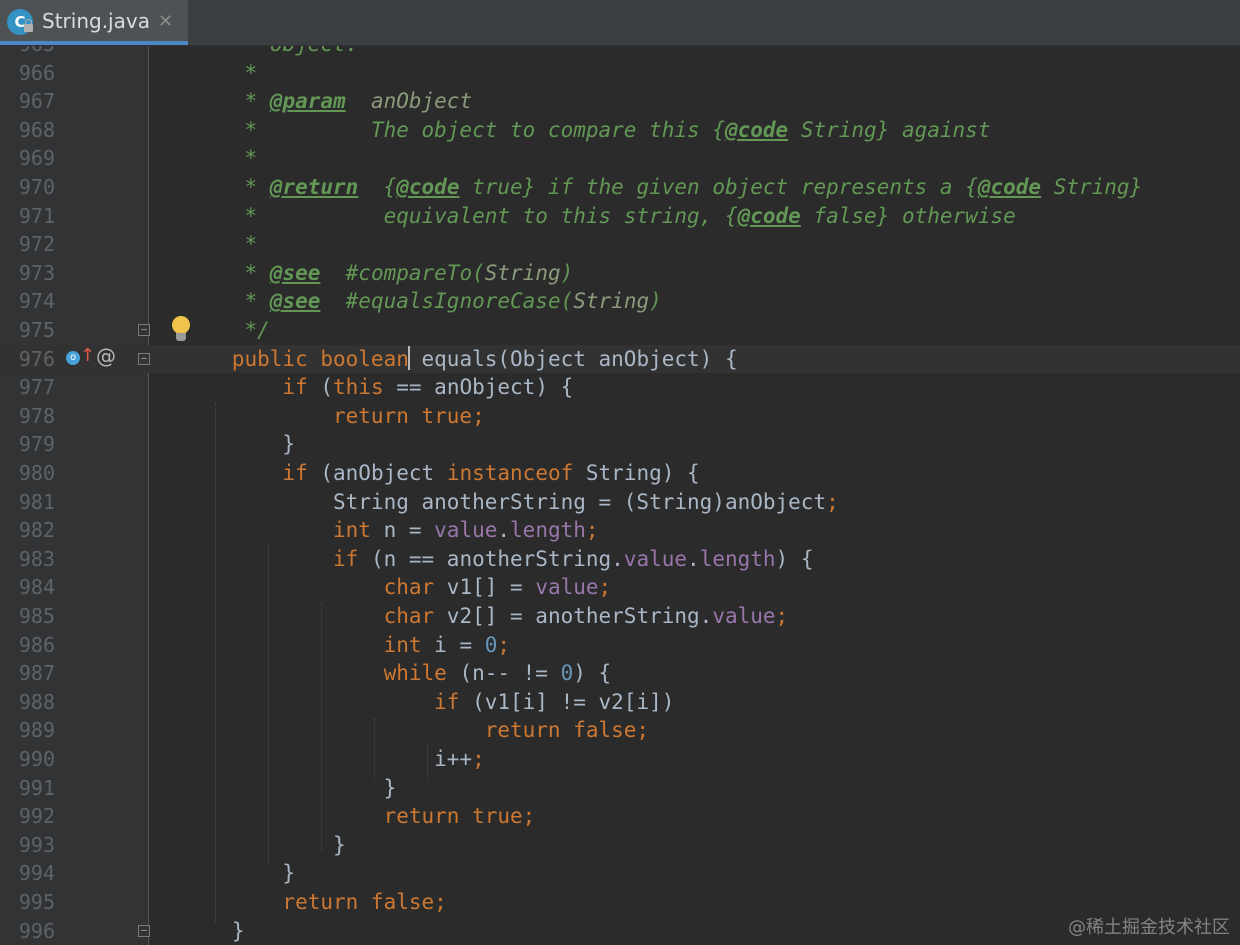 This screenshot has width=1240, height=945. I want to click on code-line: 973 * @see #compareTo(String), so click(620, 273).